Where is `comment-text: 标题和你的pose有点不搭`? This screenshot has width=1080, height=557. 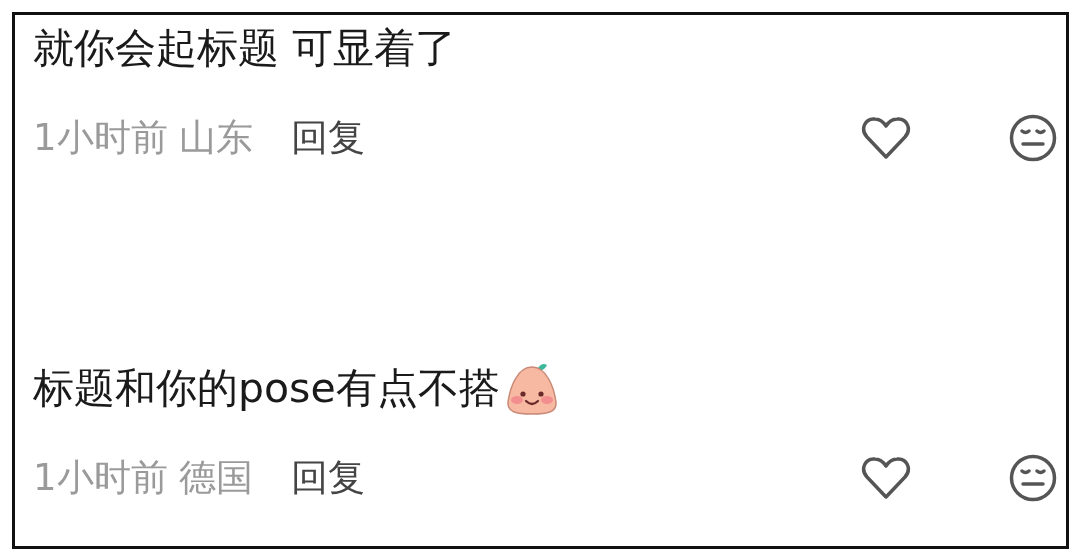 comment-text: 标题和你的pose有点不搭 is located at coordinates (266, 388).